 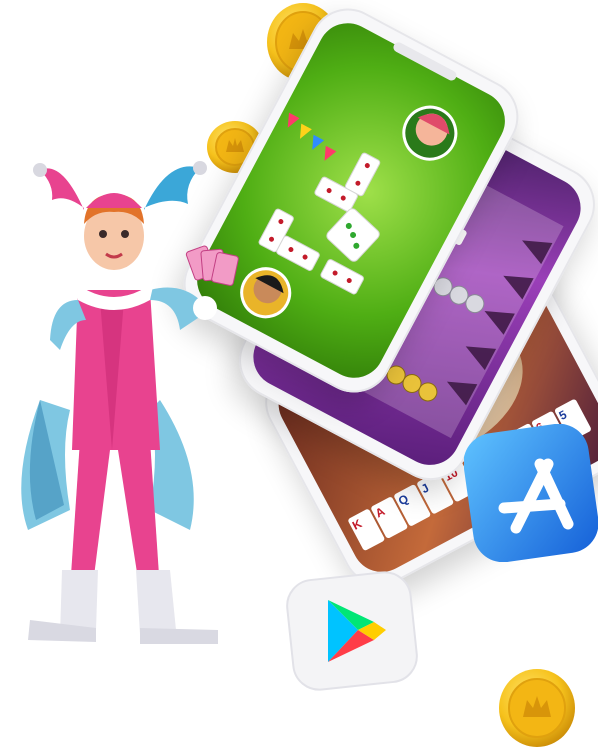 I want to click on google-play-badge, so click(x=352, y=631).